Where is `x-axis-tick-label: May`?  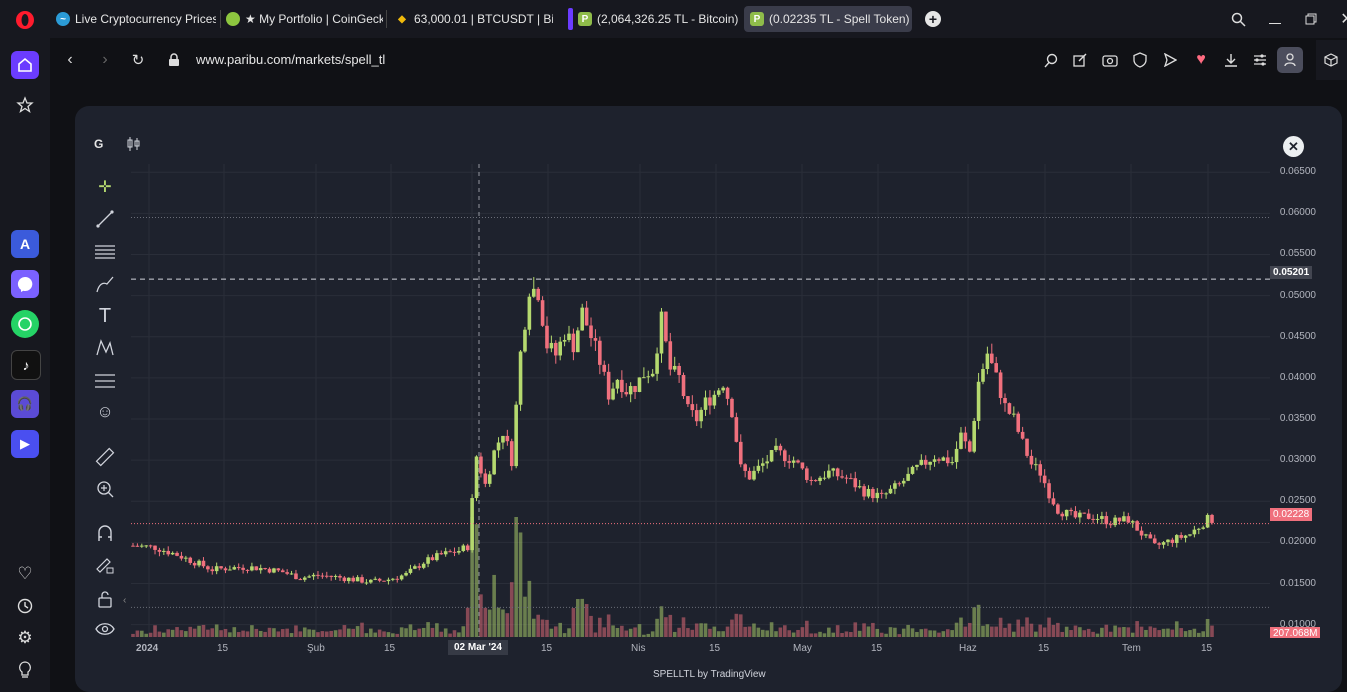
x-axis-tick-label: May is located at coordinates (802, 648).